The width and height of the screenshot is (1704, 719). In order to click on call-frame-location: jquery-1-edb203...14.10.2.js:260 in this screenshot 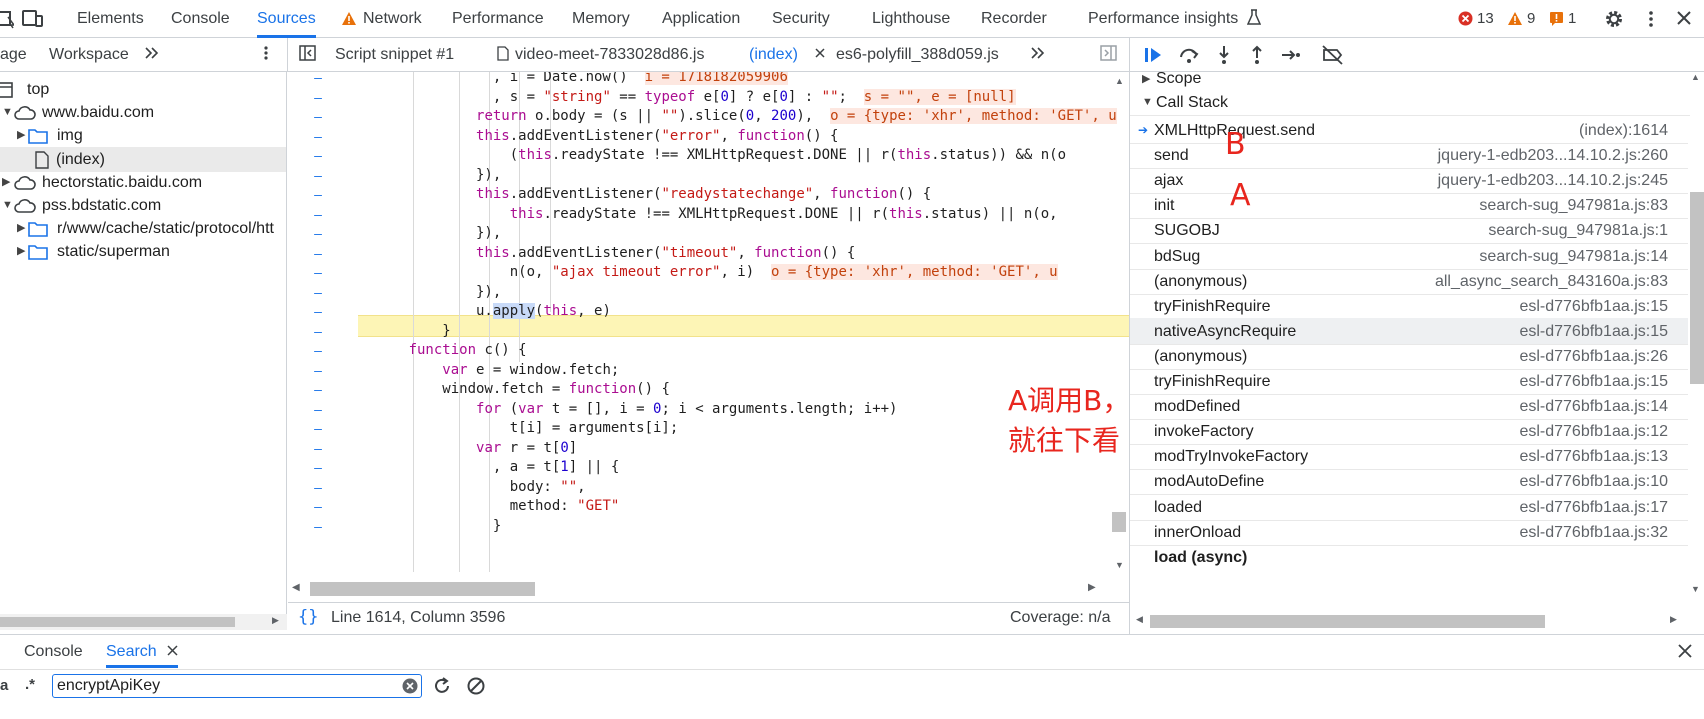, I will do `click(1553, 155)`.